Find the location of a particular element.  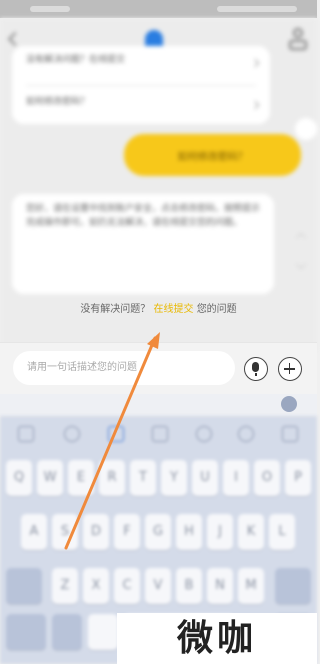

user-message-text: 如何修改密码？ is located at coordinates (212, 157).